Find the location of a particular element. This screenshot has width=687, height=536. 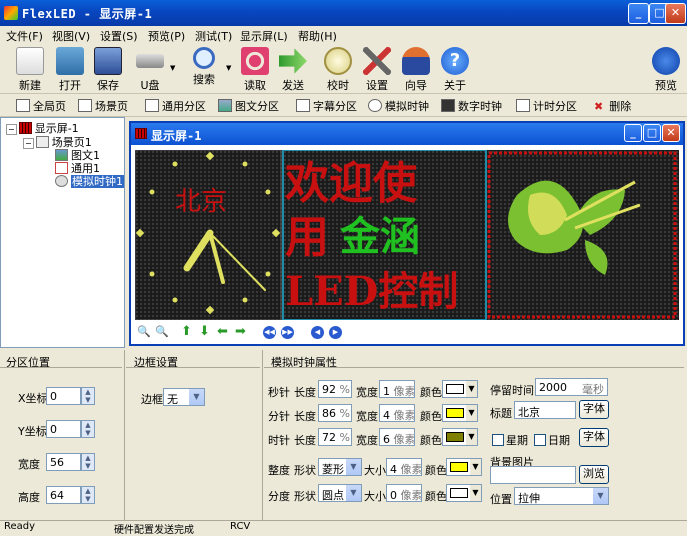

last-icon: ▶▶ is located at coordinates (287, 332).